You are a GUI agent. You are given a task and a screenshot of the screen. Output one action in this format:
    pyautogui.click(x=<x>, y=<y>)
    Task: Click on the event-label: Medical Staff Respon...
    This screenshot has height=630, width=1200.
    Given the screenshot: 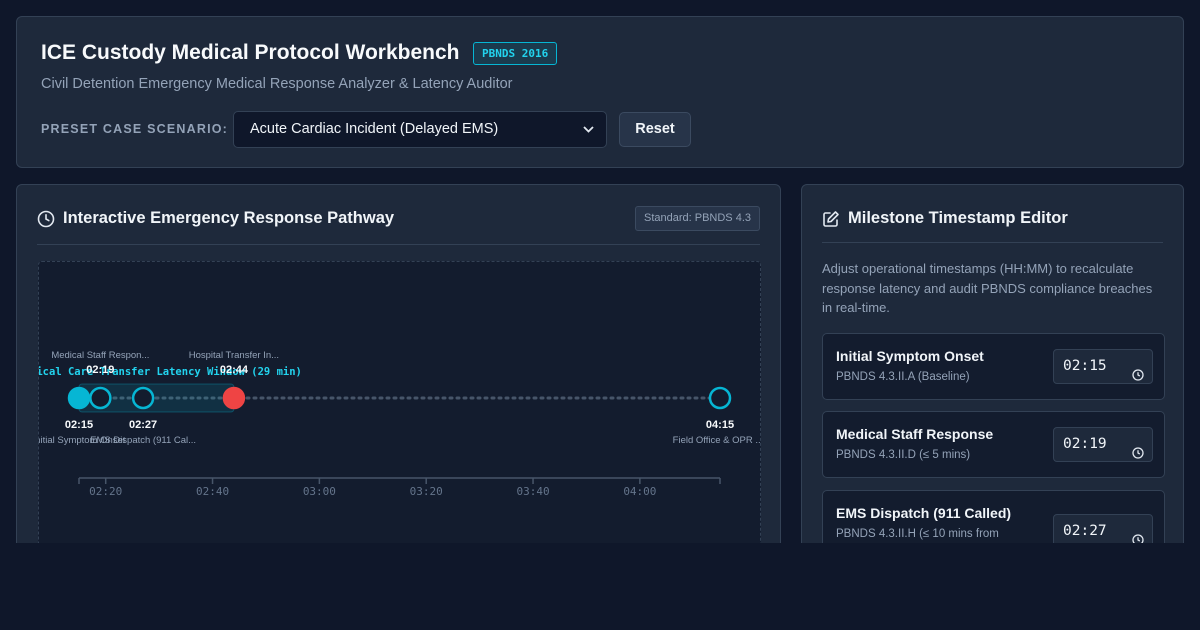 What is the action you would take?
    pyautogui.click(x=100, y=355)
    